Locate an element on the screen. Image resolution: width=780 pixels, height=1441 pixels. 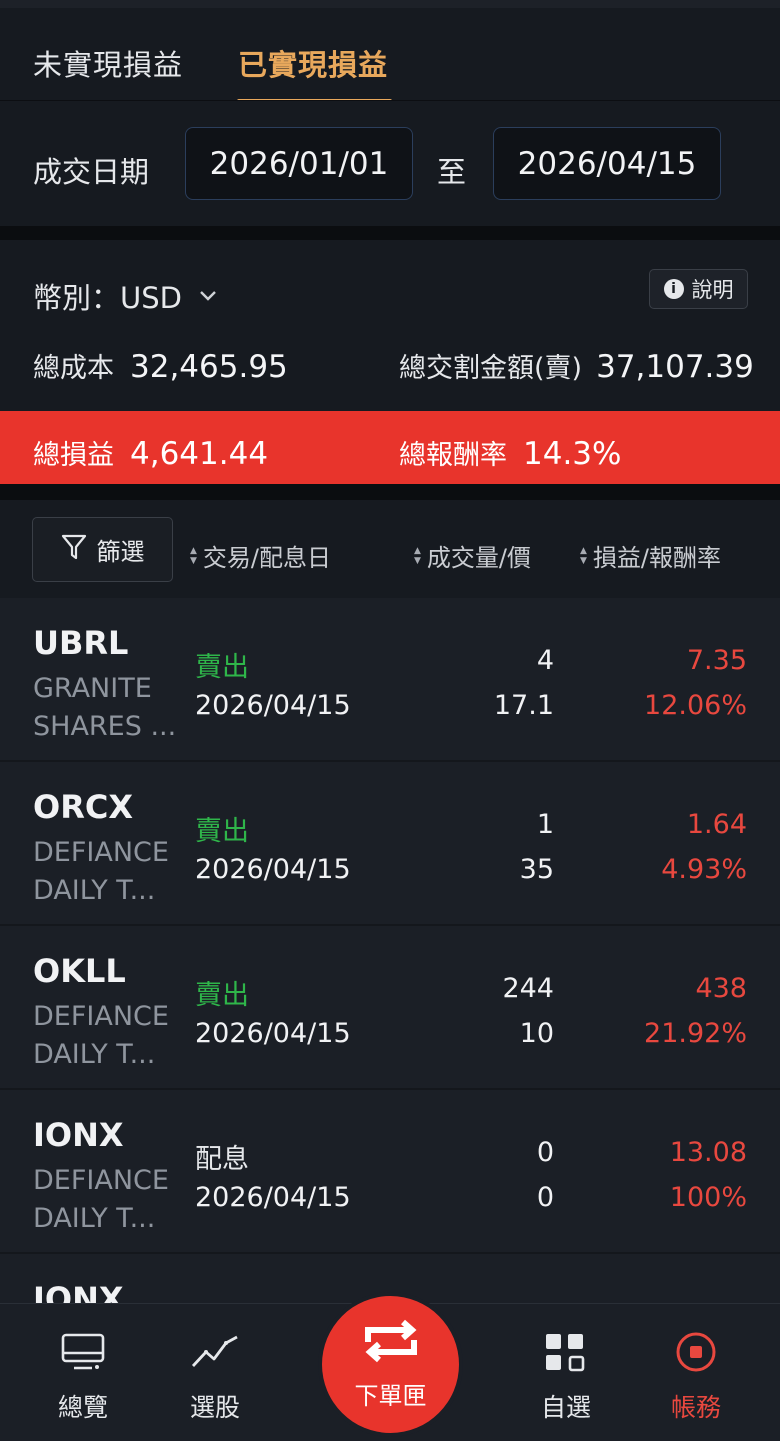
chevron-down-icon is located at coordinates (208, 296).